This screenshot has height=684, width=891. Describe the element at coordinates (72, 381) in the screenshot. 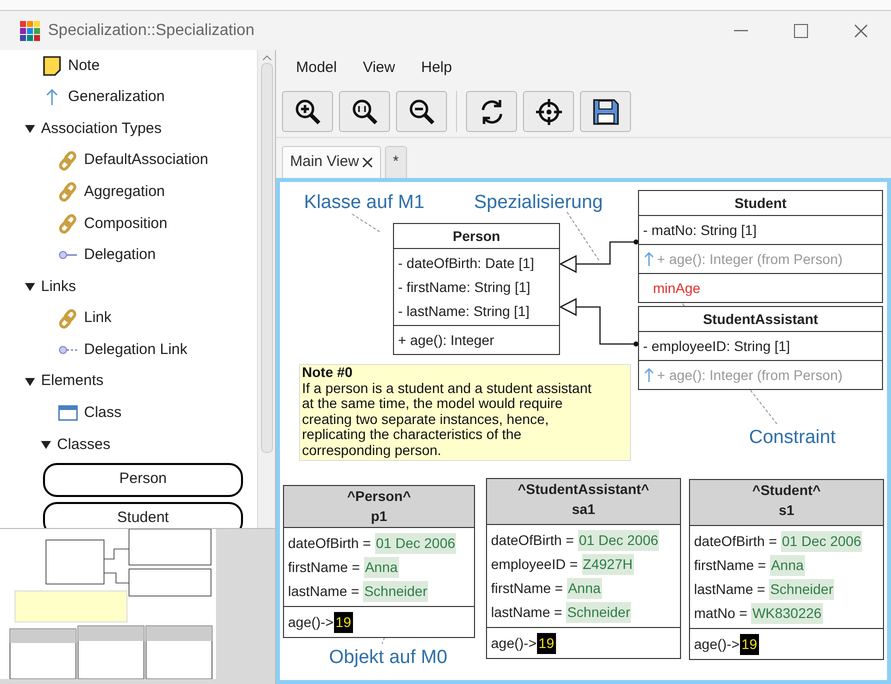

I see `tree-group-label: Elements` at that location.